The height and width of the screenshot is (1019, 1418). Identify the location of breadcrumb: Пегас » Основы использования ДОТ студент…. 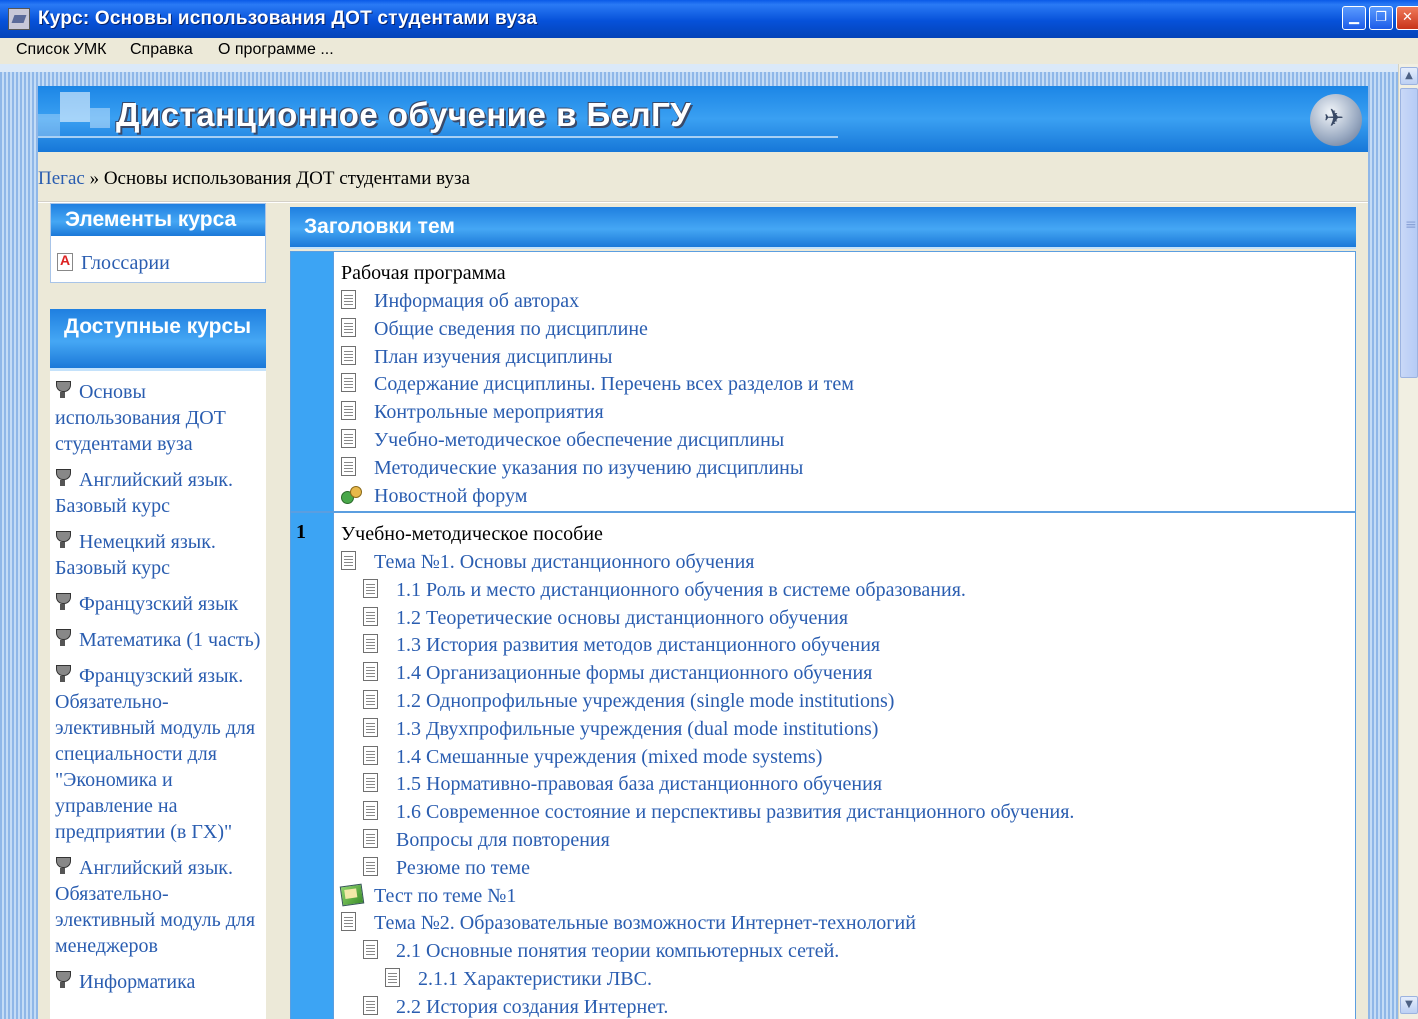
(254, 179).